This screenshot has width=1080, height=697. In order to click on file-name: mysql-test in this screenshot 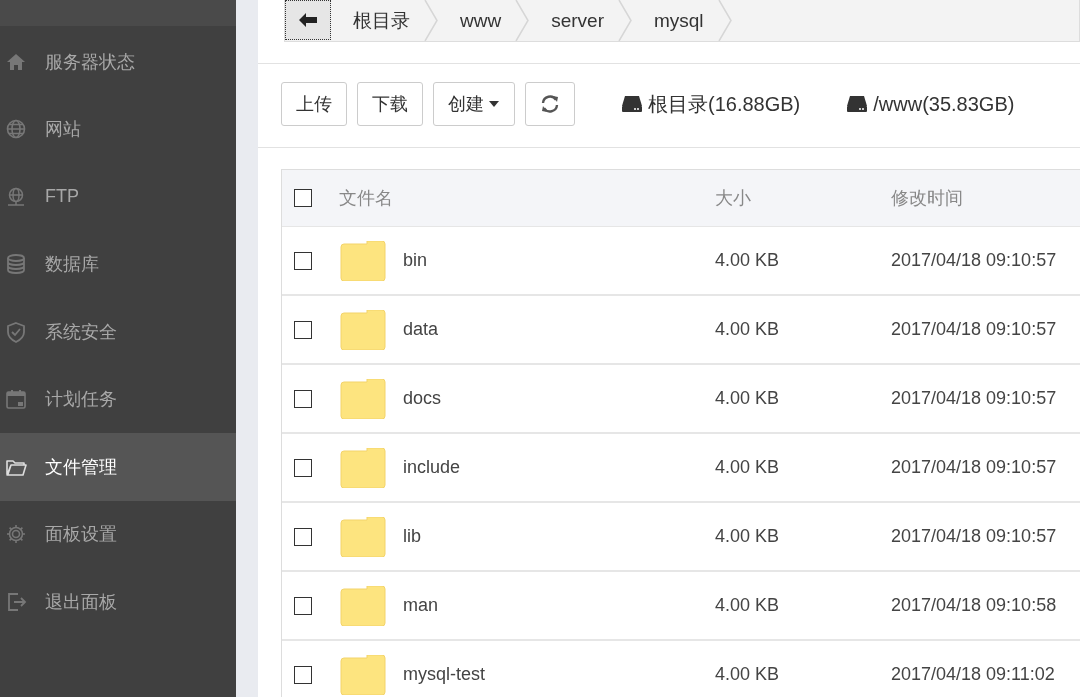, I will do `click(444, 674)`.